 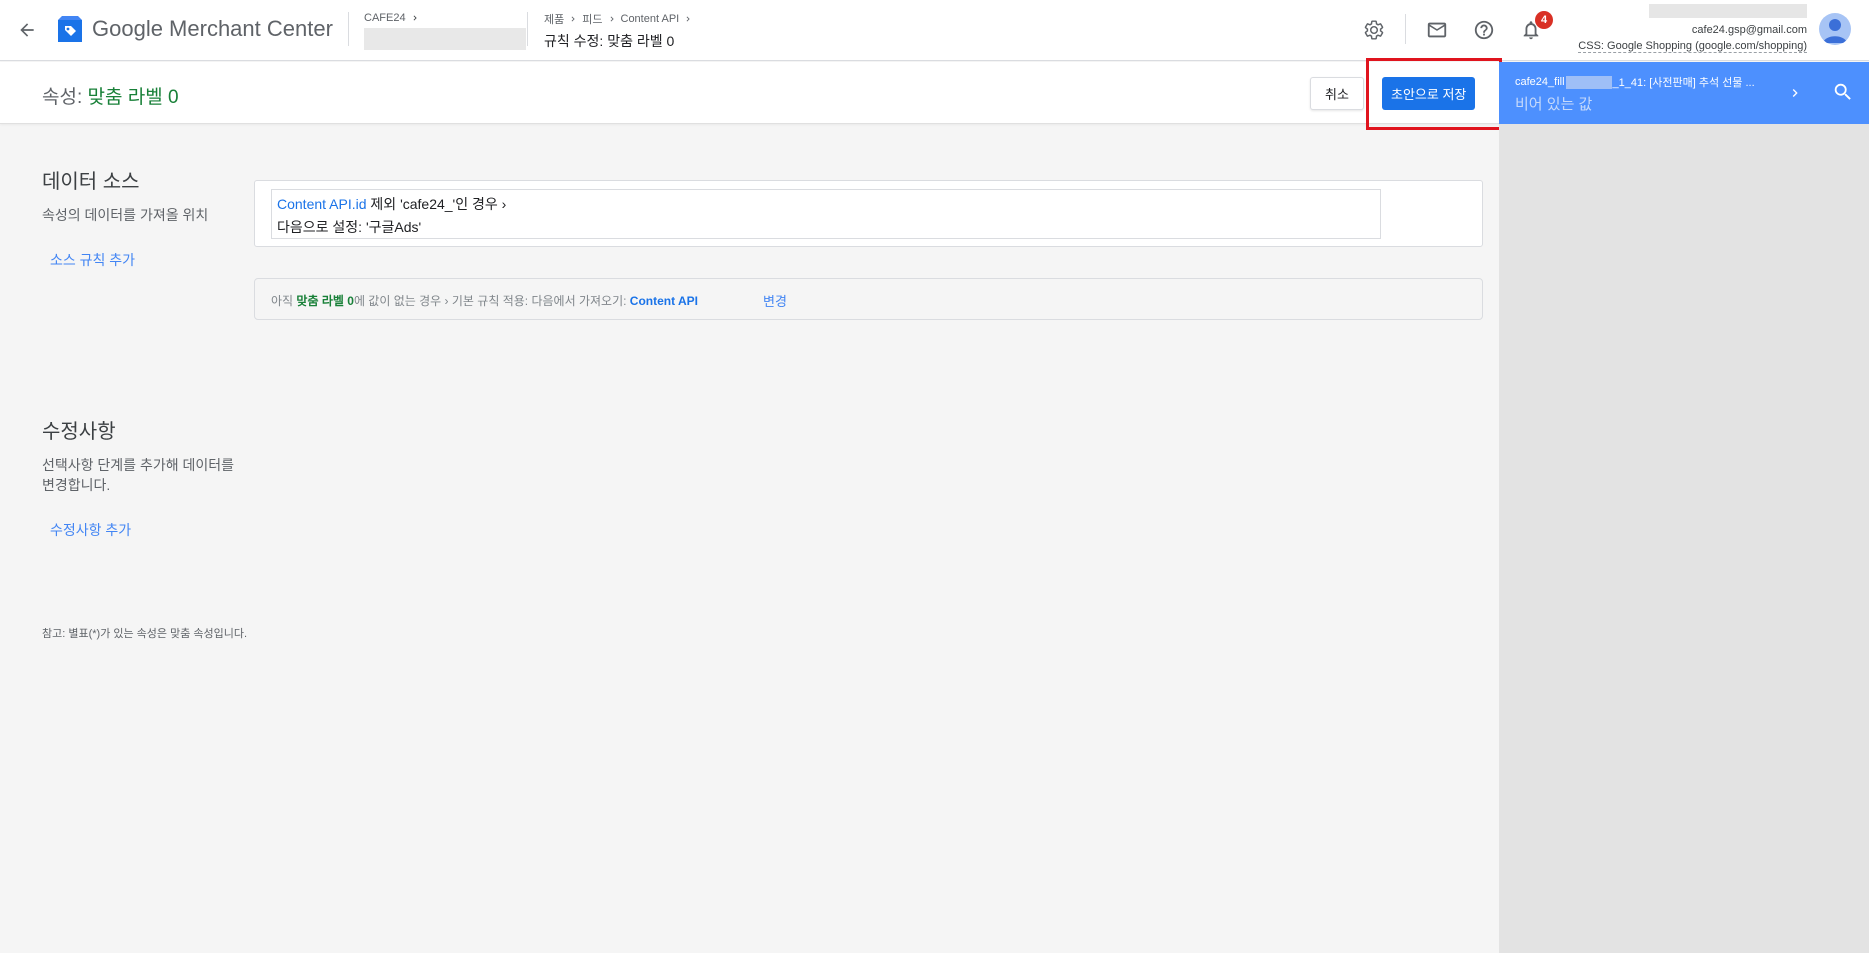 I want to click on merchant-center-logo-icon, so click(x=70, y=29).